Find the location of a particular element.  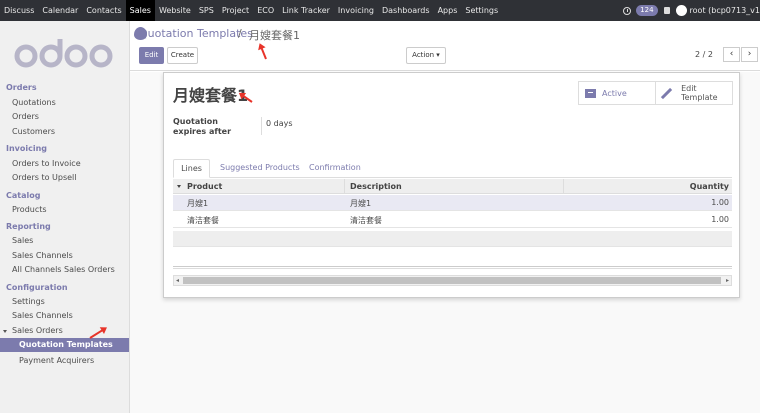

sidebar-item-orders-to-upsell: Orders to Upsell is located at coordinates (44, 177).